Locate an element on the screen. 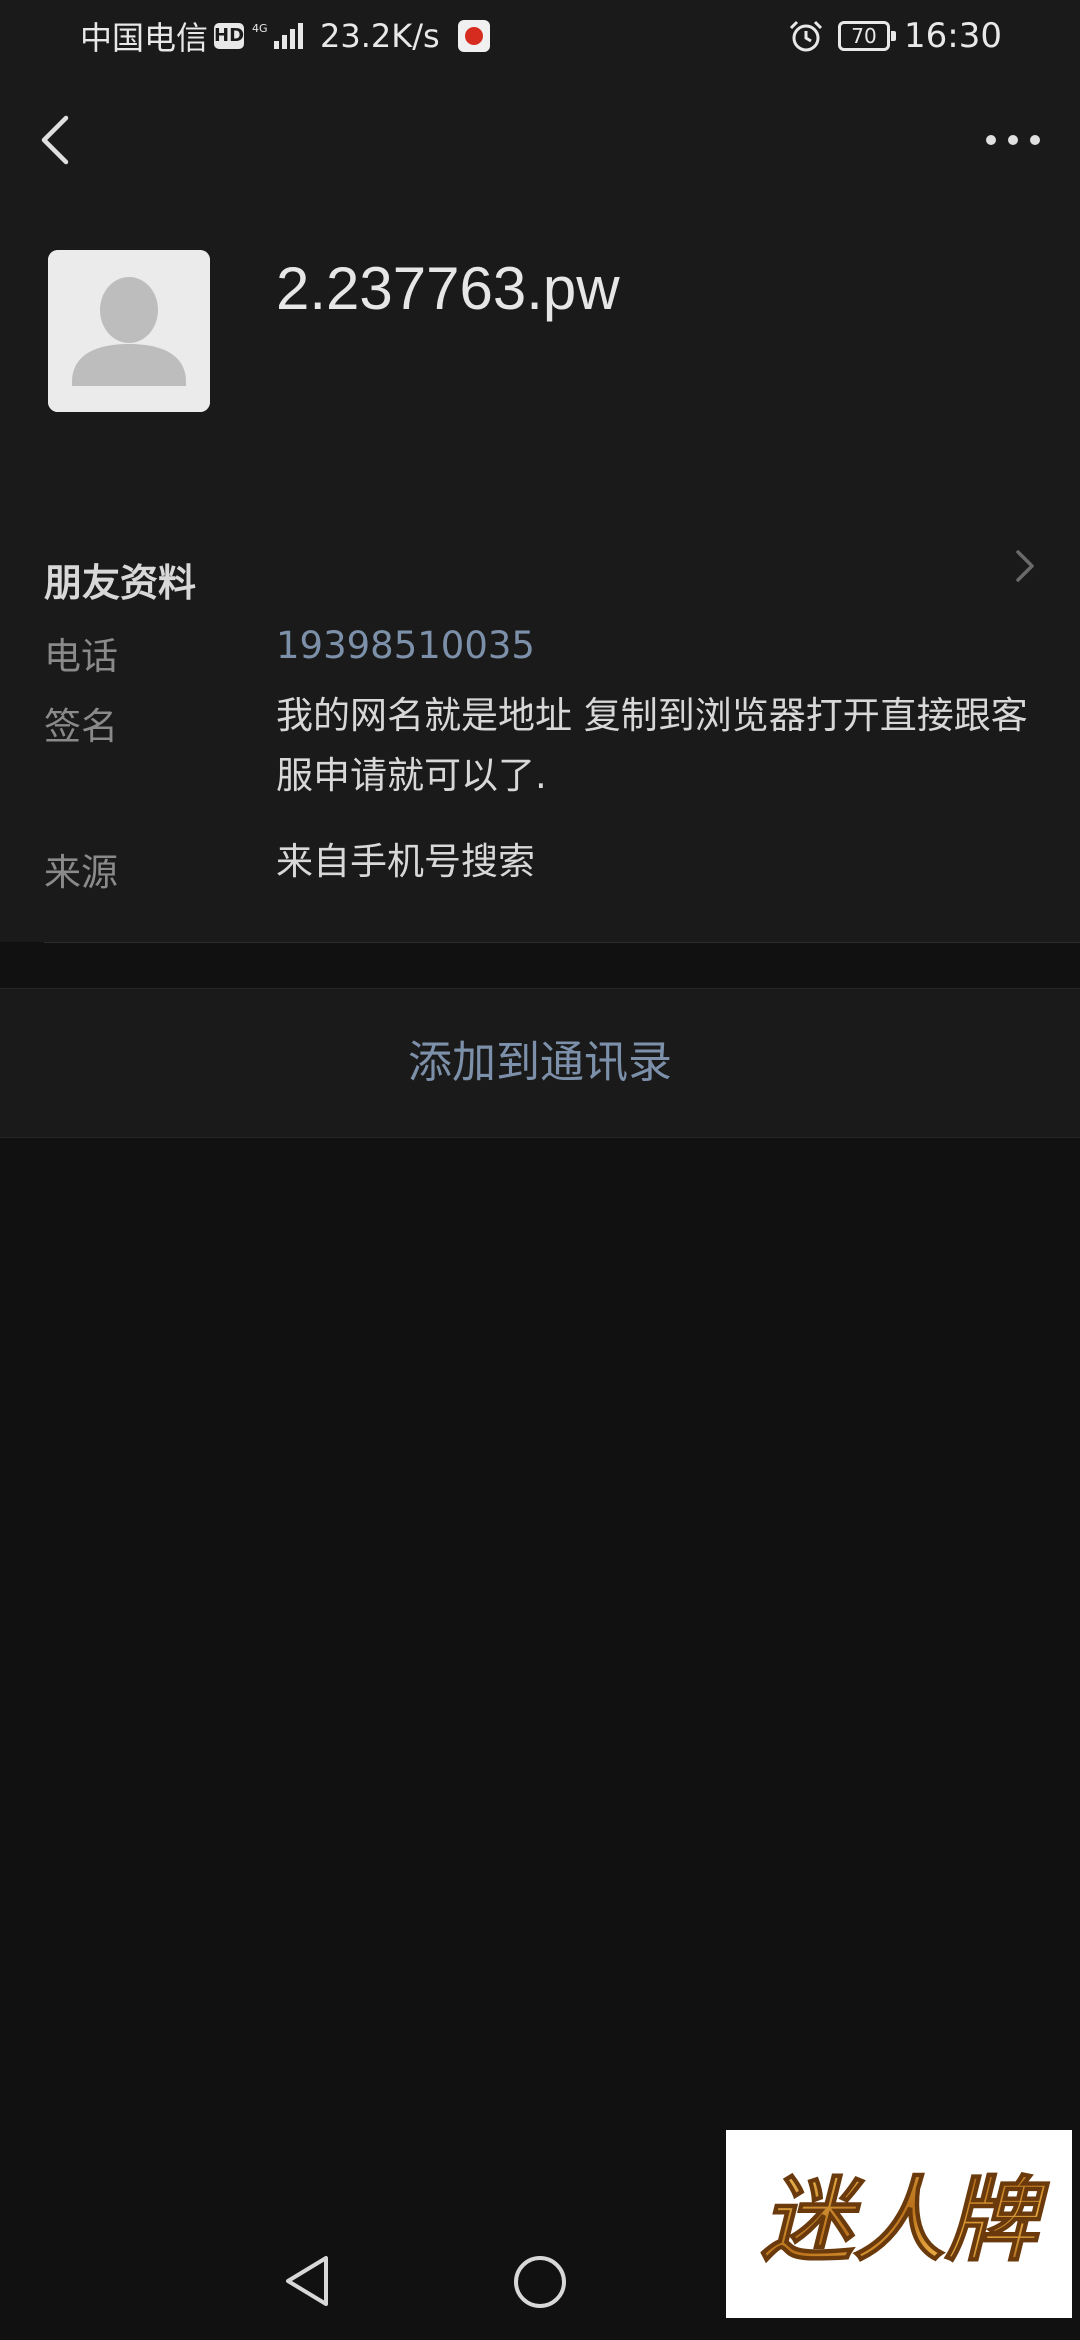  status-bar: 中国电信 HD 4G 23.2K/s 70 16:30 is located at coordinates (540, 36).